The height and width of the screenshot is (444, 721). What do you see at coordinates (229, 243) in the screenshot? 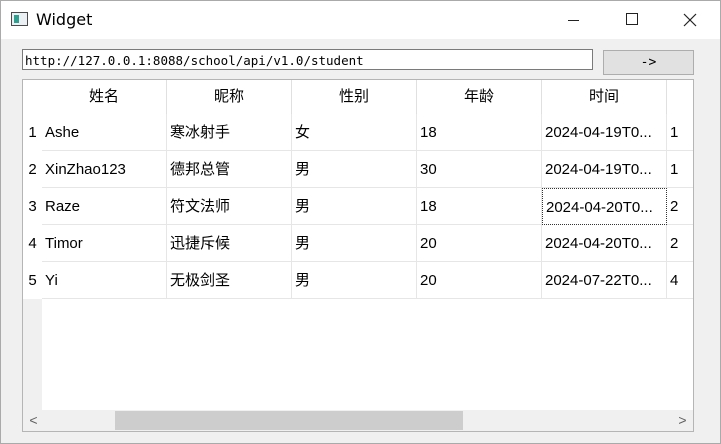
I see `table-cell: 迅捷斥候` at bounding box center [229, 243].